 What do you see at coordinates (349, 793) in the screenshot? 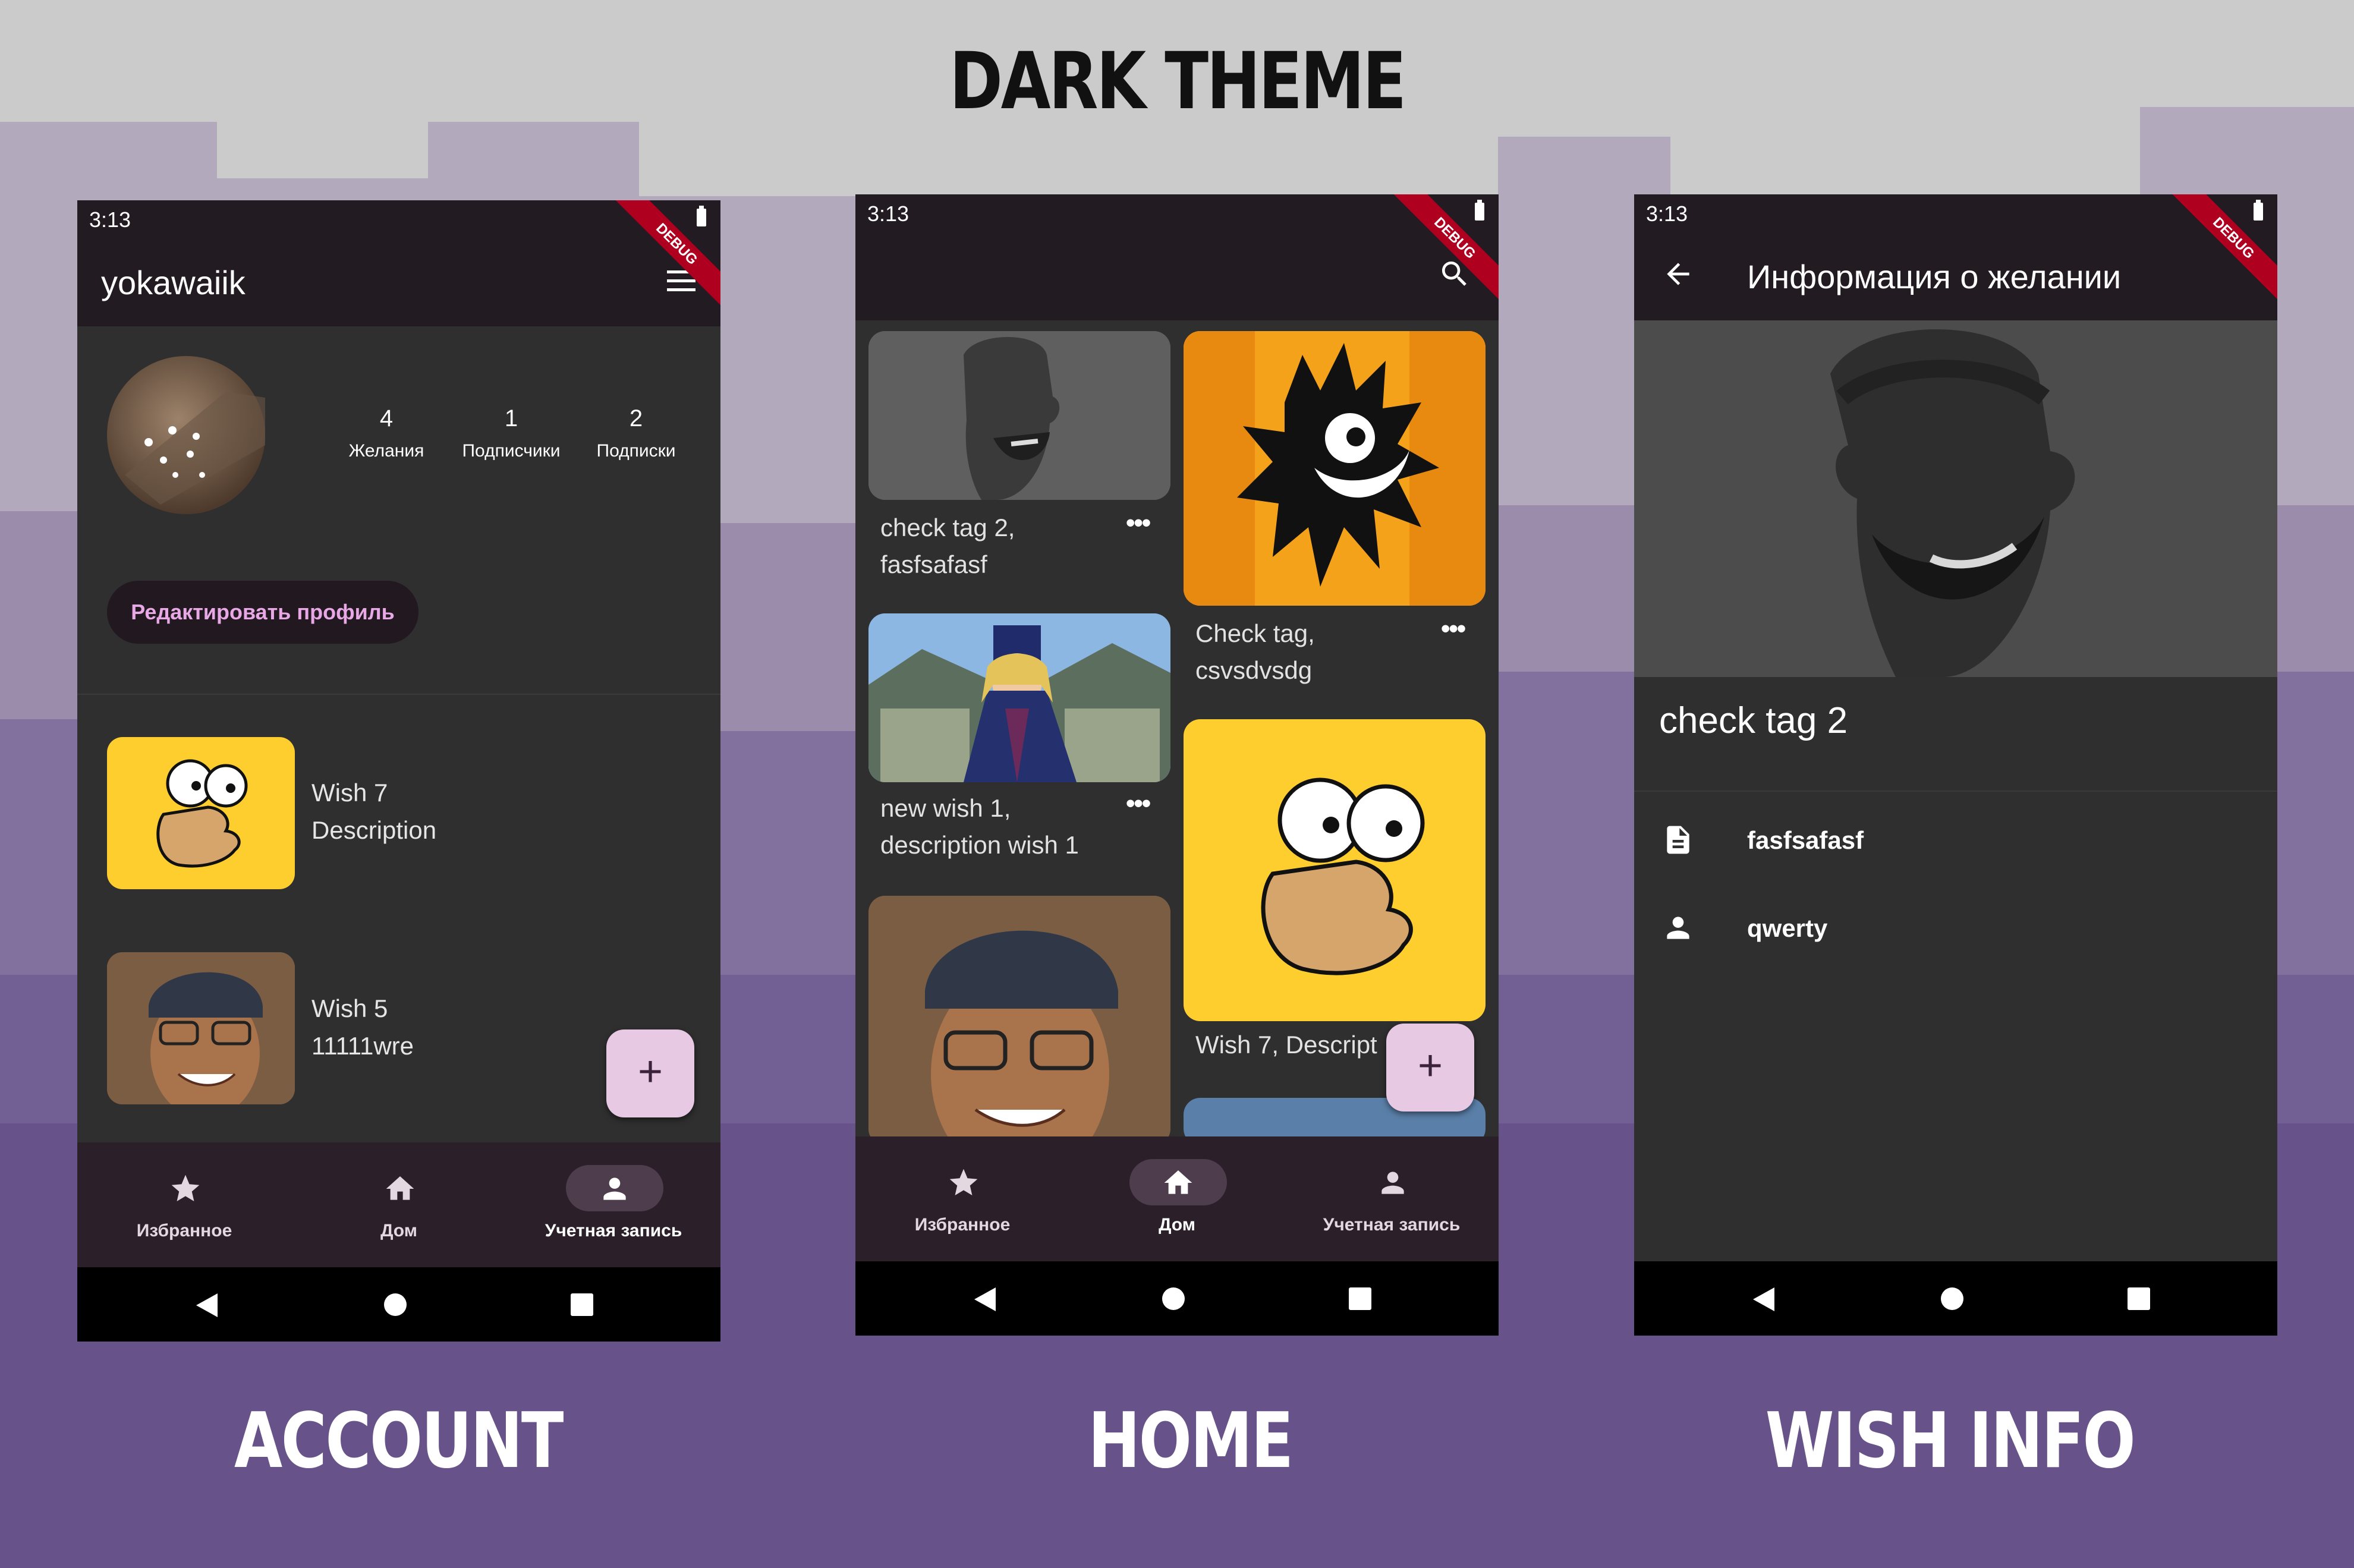
I see `wish-title: Wish 7` at bounding box center [349, 793].